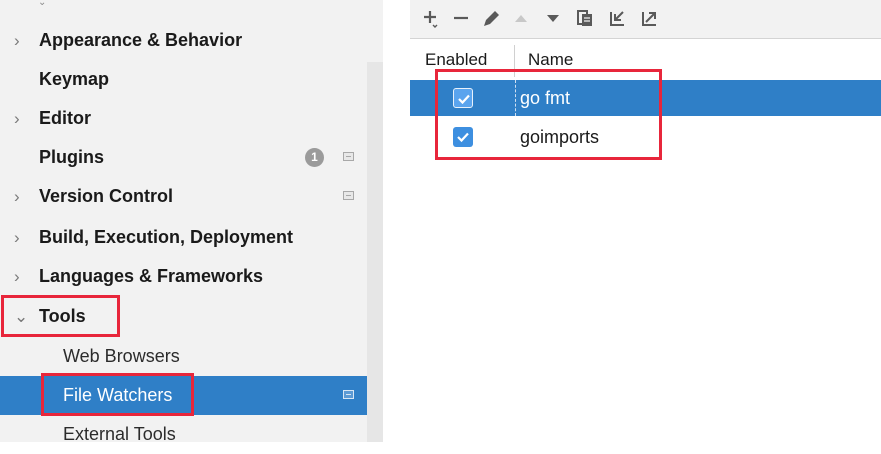 This screenshot has width=881, height=454. What do you see at coordinates (151, 276) in the screenshot?
I see `tree-item-label: Languages & Frameworks` at bounding box center [151, 276].